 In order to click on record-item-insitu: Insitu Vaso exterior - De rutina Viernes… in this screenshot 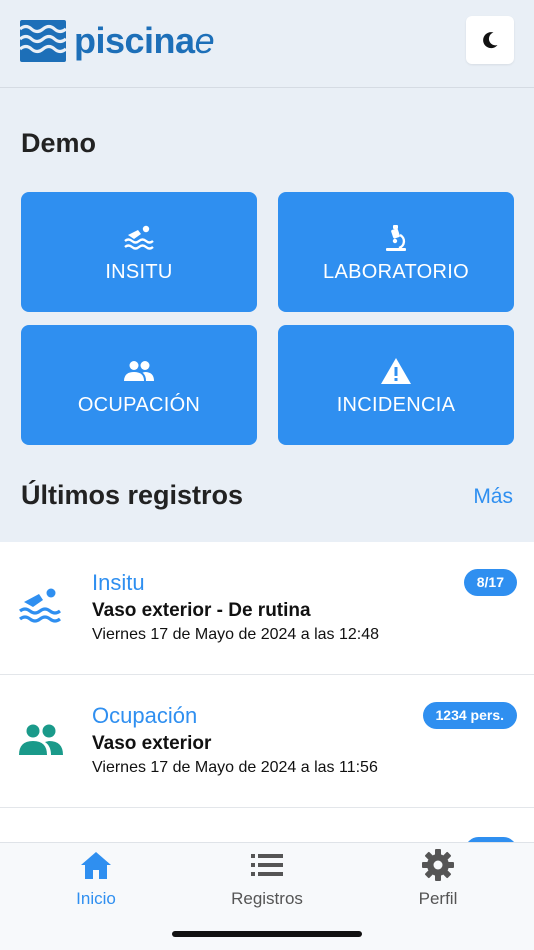, I will do `click(267, 608)`.